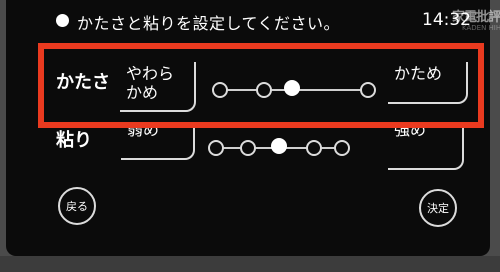  Describe the element at coordinates (250, 264) in the screenshot. I see `device-bezel` at that location.